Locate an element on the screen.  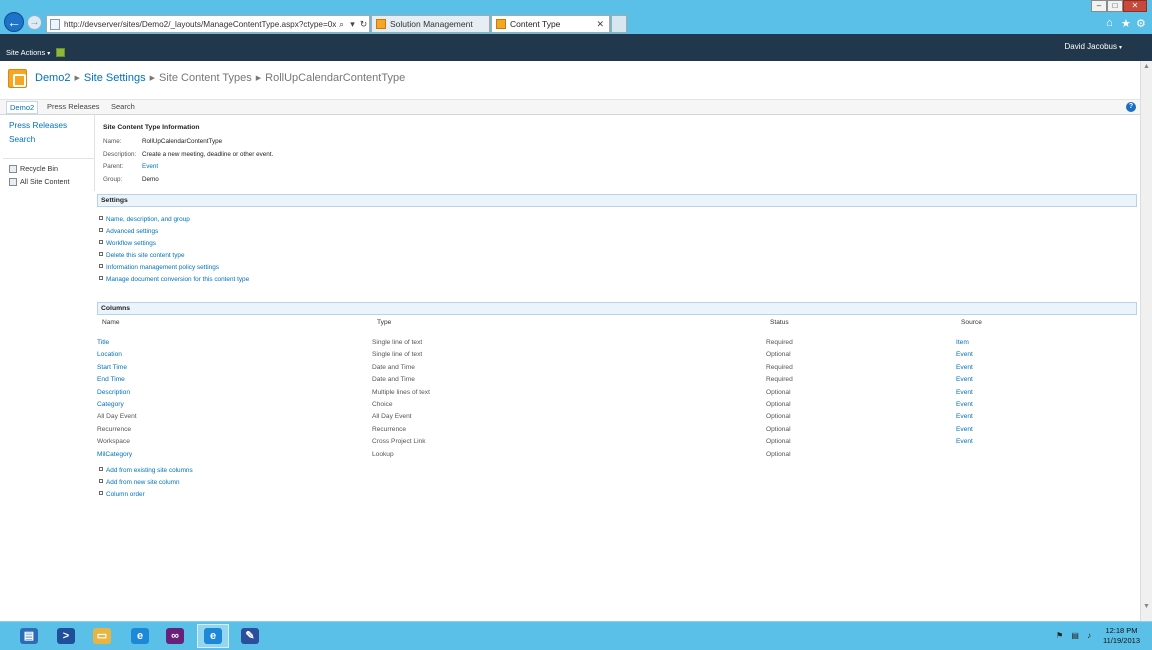
restore-button: □ is located at coordinates (1115, 6).